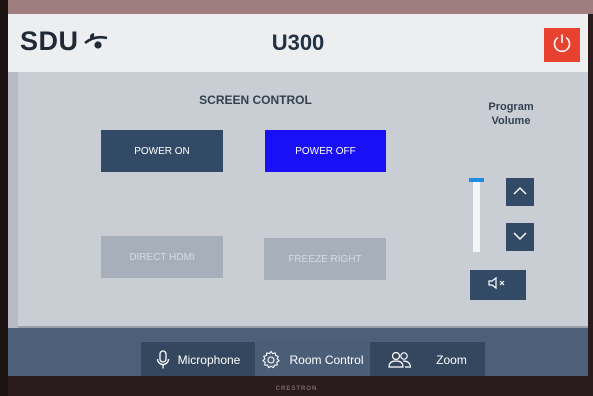 This screenshot has height=396, width=593. I want to click on volume-slider-handle, so click(476, 180).